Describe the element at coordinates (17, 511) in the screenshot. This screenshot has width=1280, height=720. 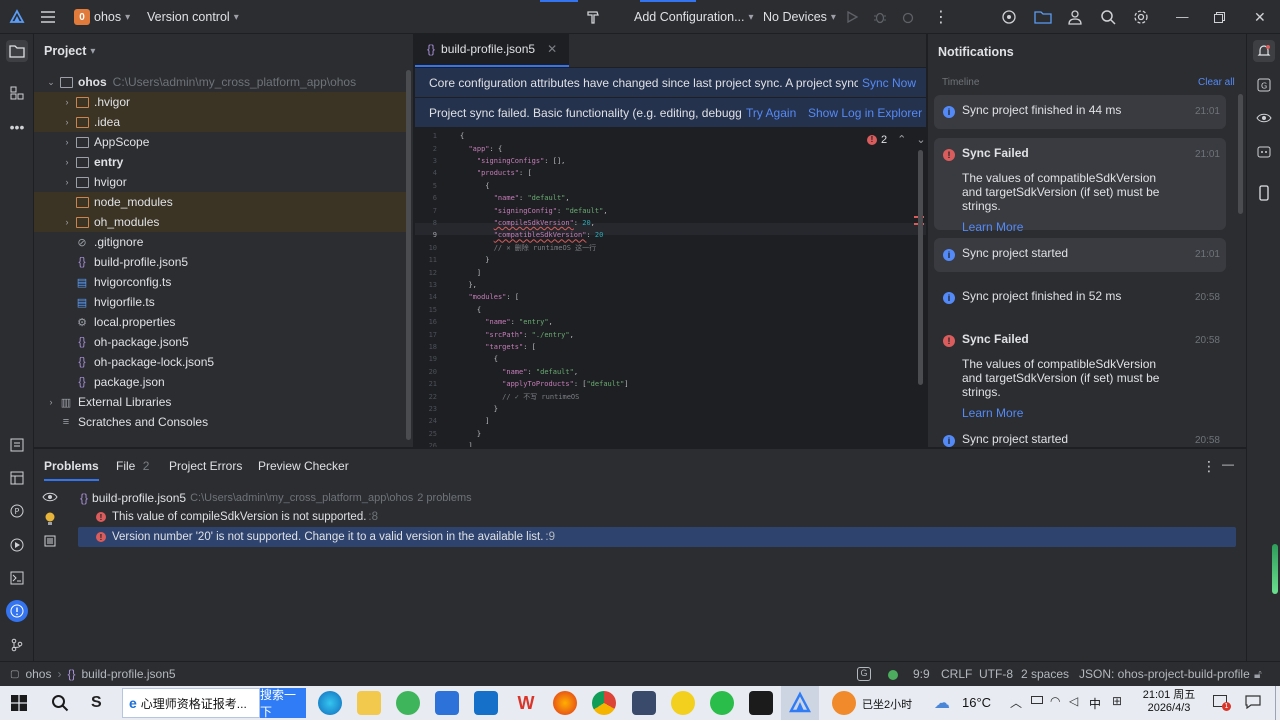
I see `profiler-p-icon: P` at that location.